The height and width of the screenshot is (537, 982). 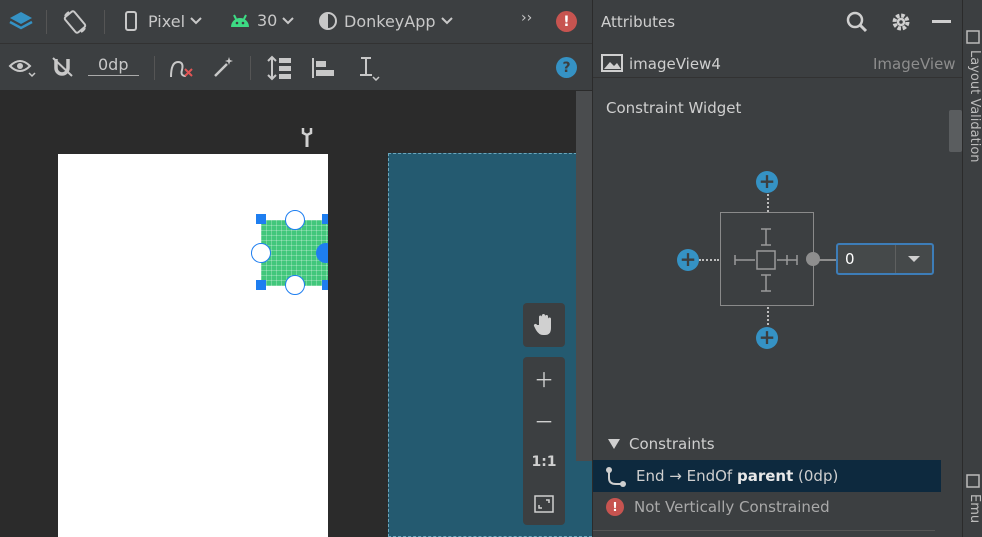 I want to click on theme-selector: DonkeyApp, so click(x=385, y=21).